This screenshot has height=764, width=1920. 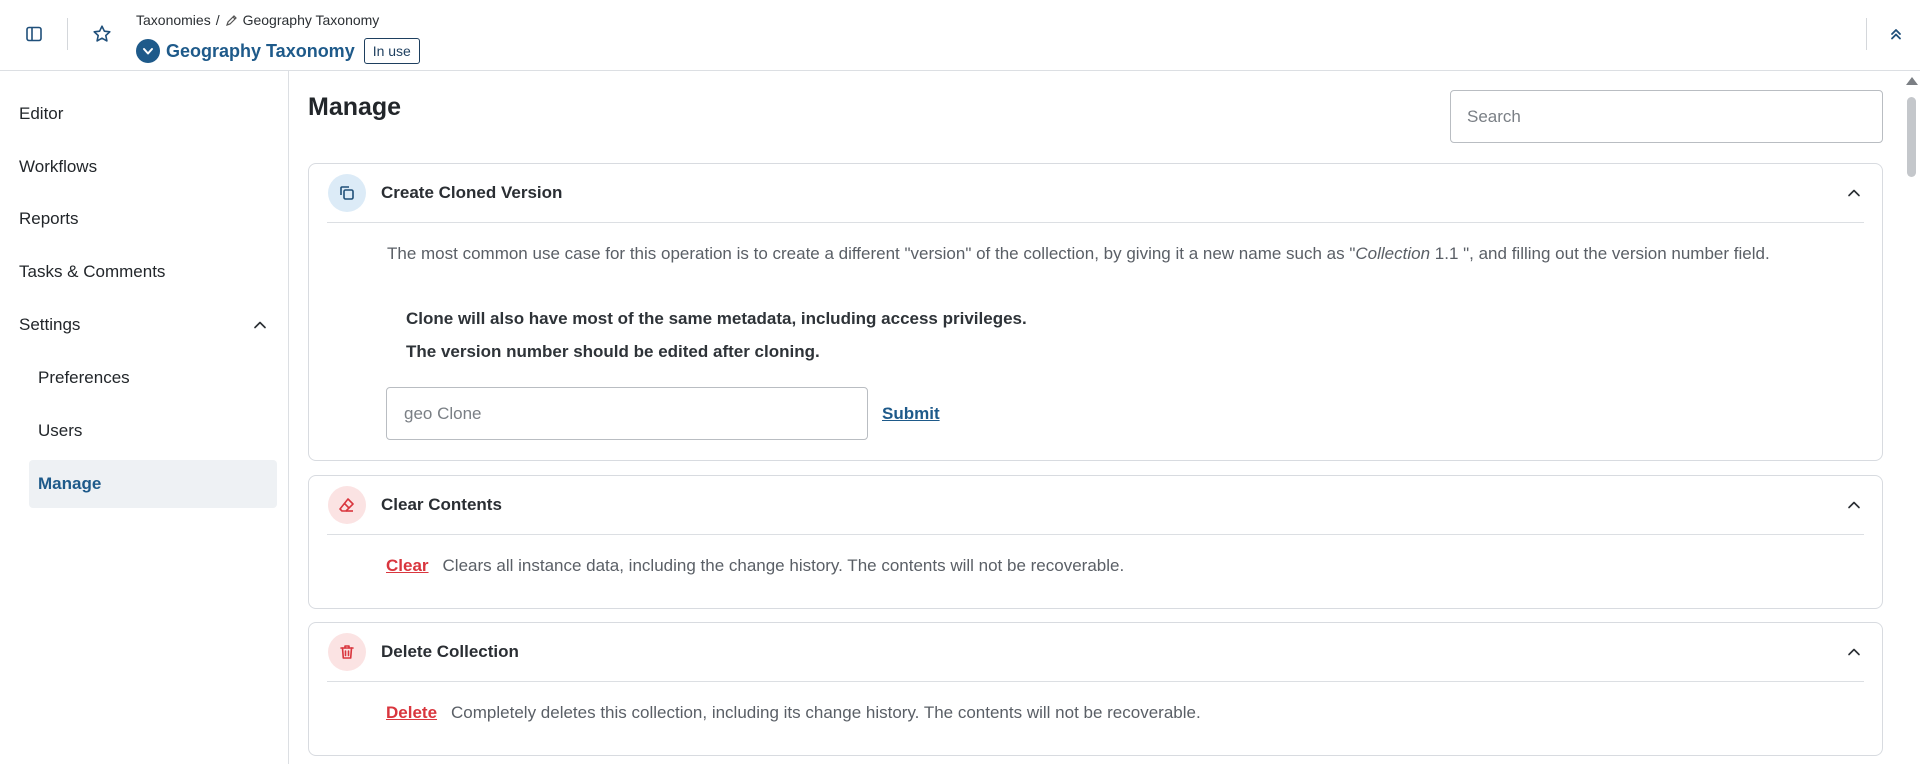 I want to click on scroll-up-arrow-icon, so click(x=1912, y=81).